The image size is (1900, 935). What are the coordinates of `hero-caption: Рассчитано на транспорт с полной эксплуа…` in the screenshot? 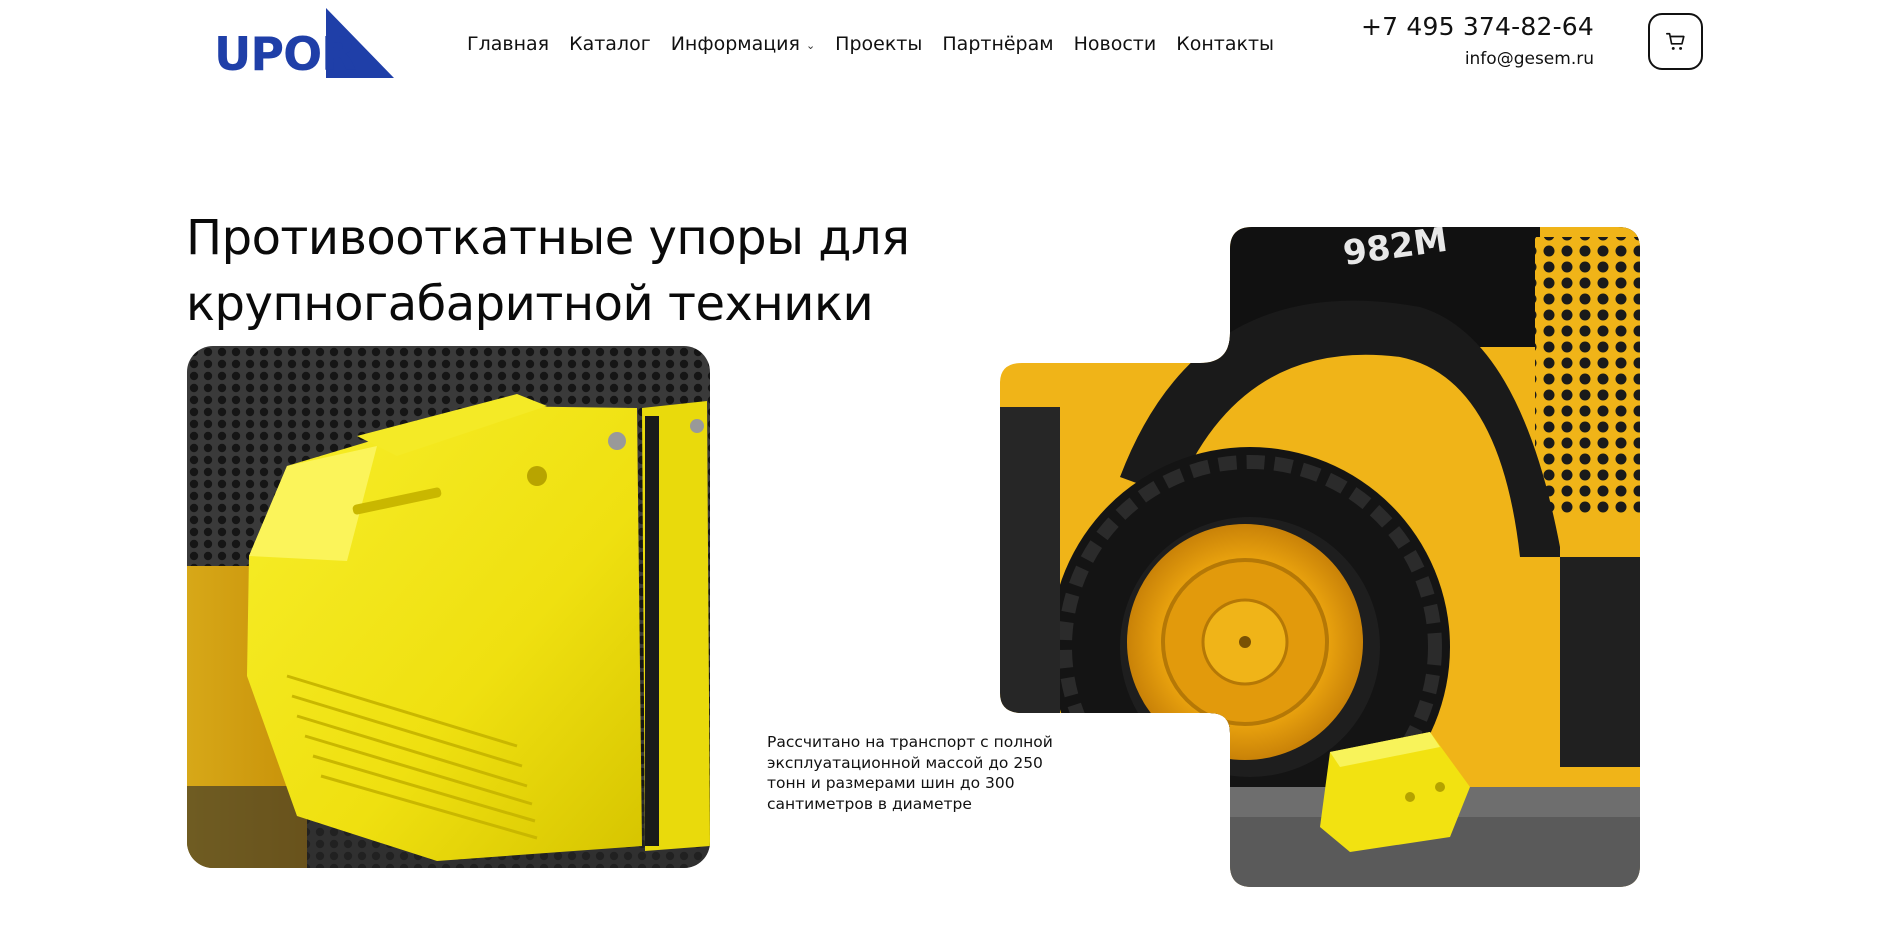 It's located at (910, 773).